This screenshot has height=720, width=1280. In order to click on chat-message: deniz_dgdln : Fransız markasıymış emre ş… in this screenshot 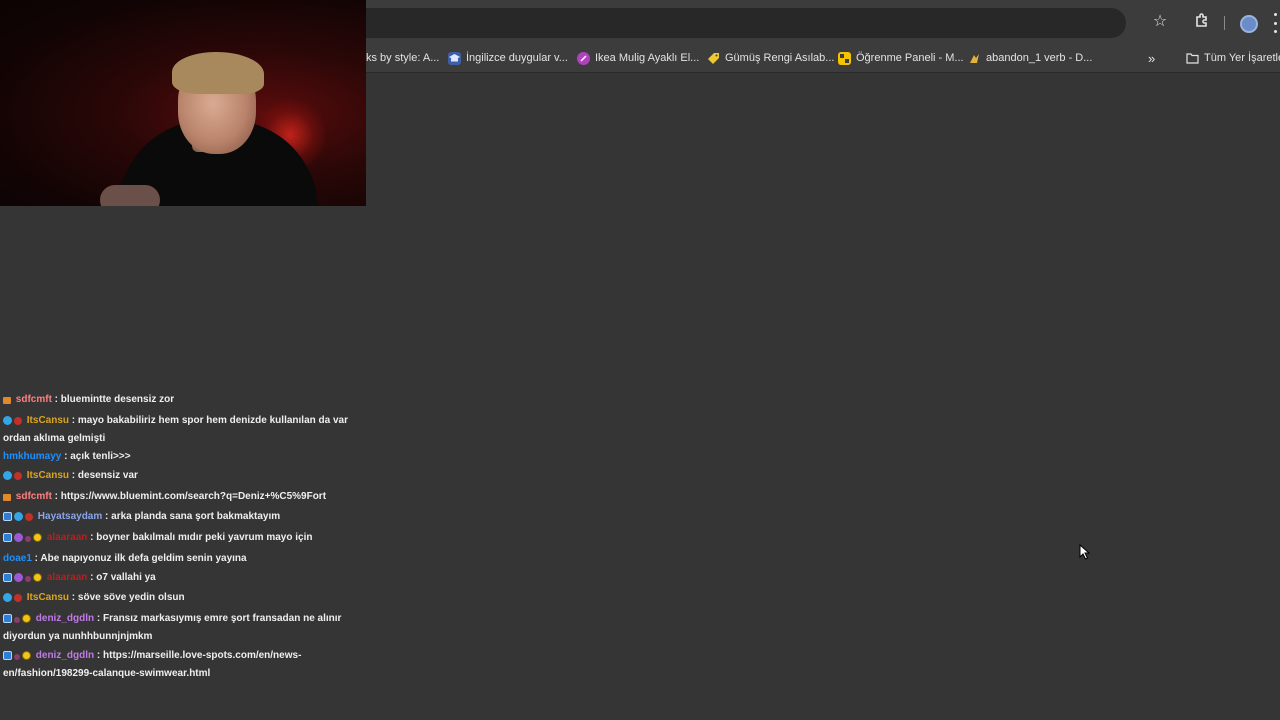, I will do `click(181, 628)`.